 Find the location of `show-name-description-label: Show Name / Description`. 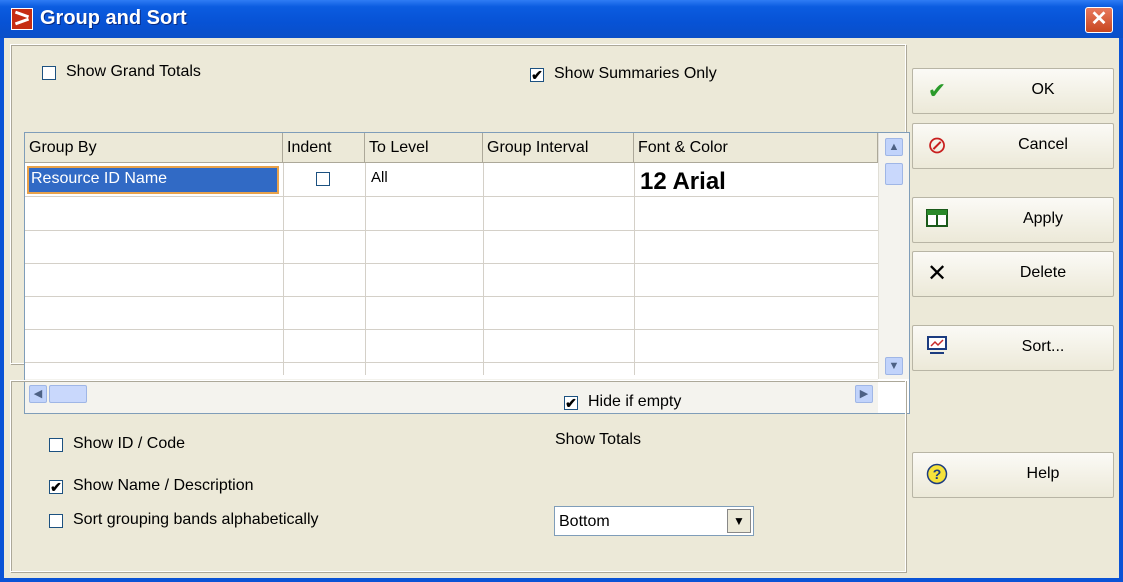

show-name-description-label: Show Name / Description is located at coordinates (163, 485).